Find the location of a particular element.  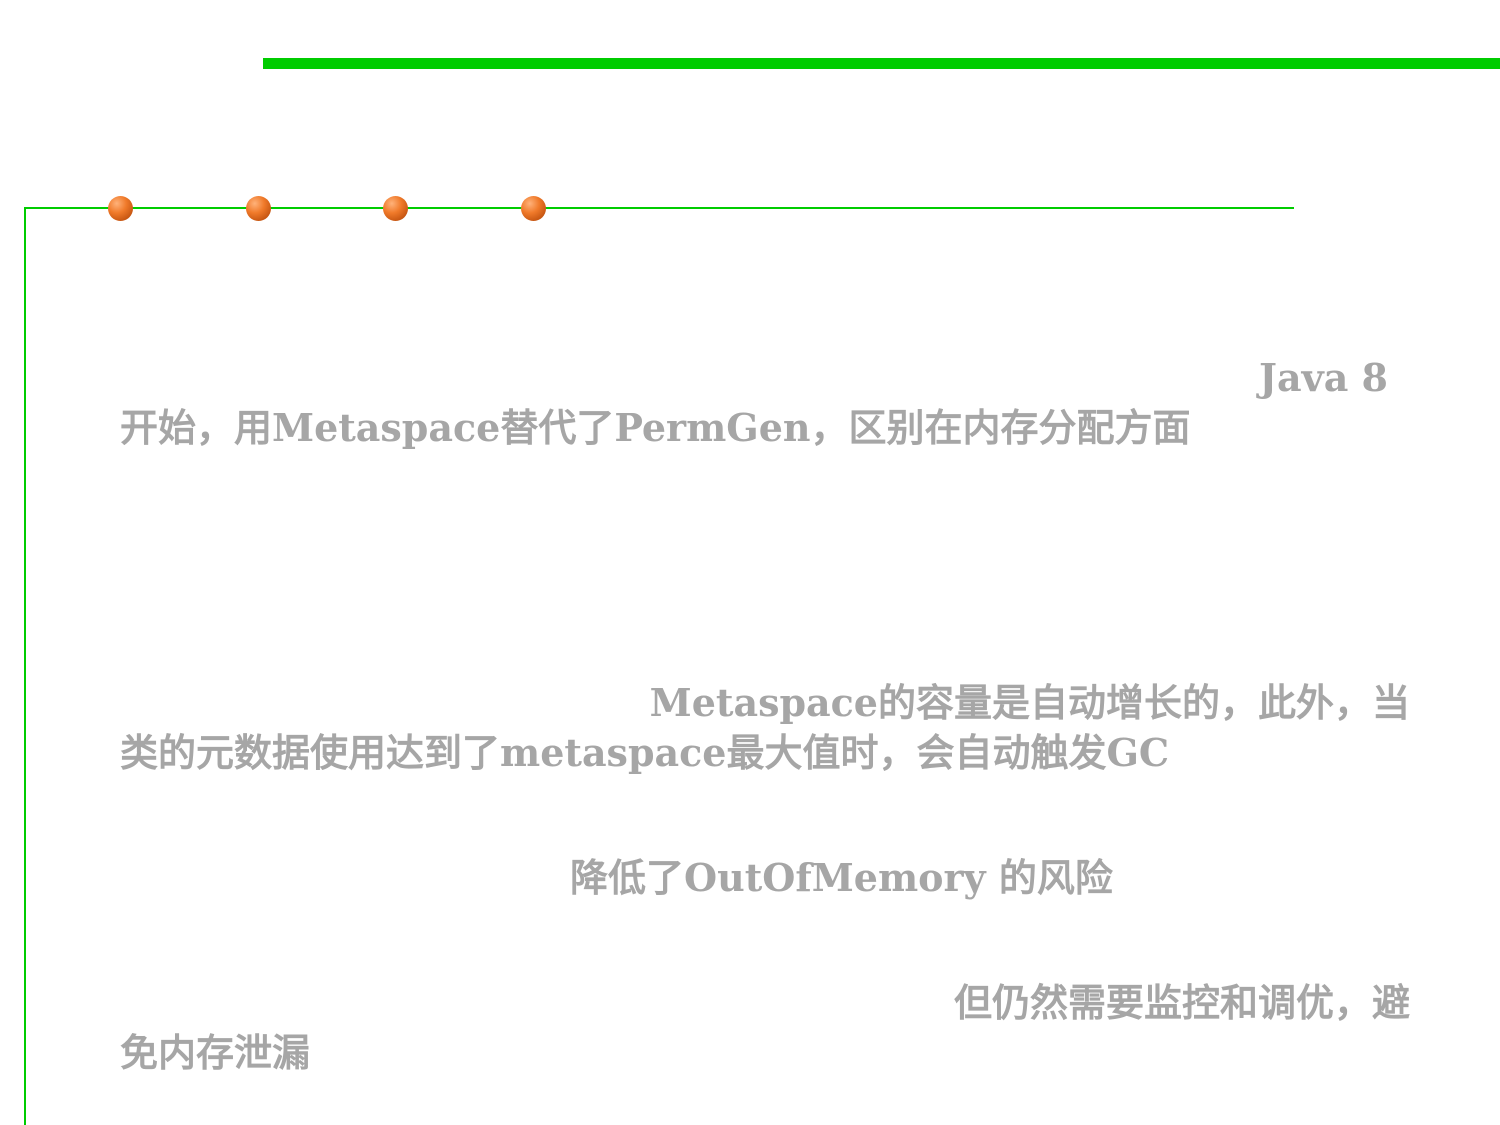

paragraph-line: 类的元数据使用达到了metaspace最大值时，会自动触发GC is located at coordinates (645, 752).